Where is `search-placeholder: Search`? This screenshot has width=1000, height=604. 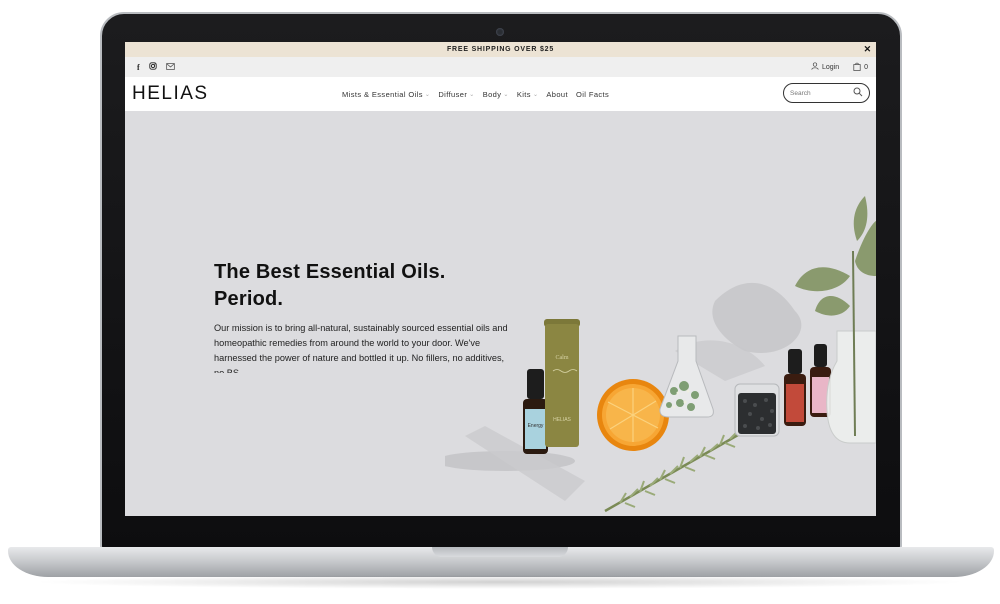
search-placeholder: Search is located at coordinates (800, 93).